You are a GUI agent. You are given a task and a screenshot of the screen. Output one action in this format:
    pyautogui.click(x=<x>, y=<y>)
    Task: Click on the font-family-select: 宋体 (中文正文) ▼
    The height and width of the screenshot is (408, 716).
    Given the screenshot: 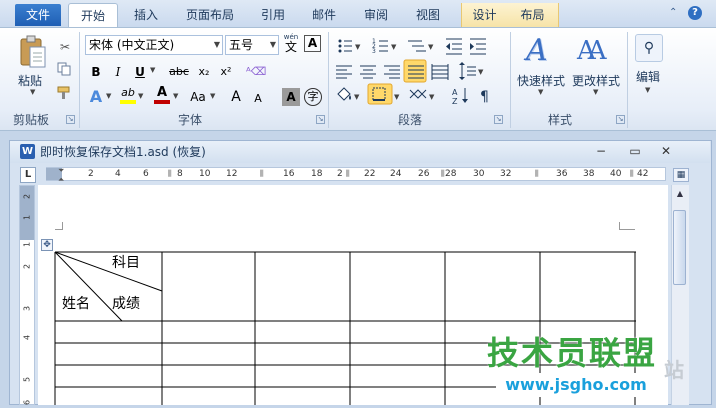 What is the action you would take?
    pyautogui.click(x=154, y=45)
    